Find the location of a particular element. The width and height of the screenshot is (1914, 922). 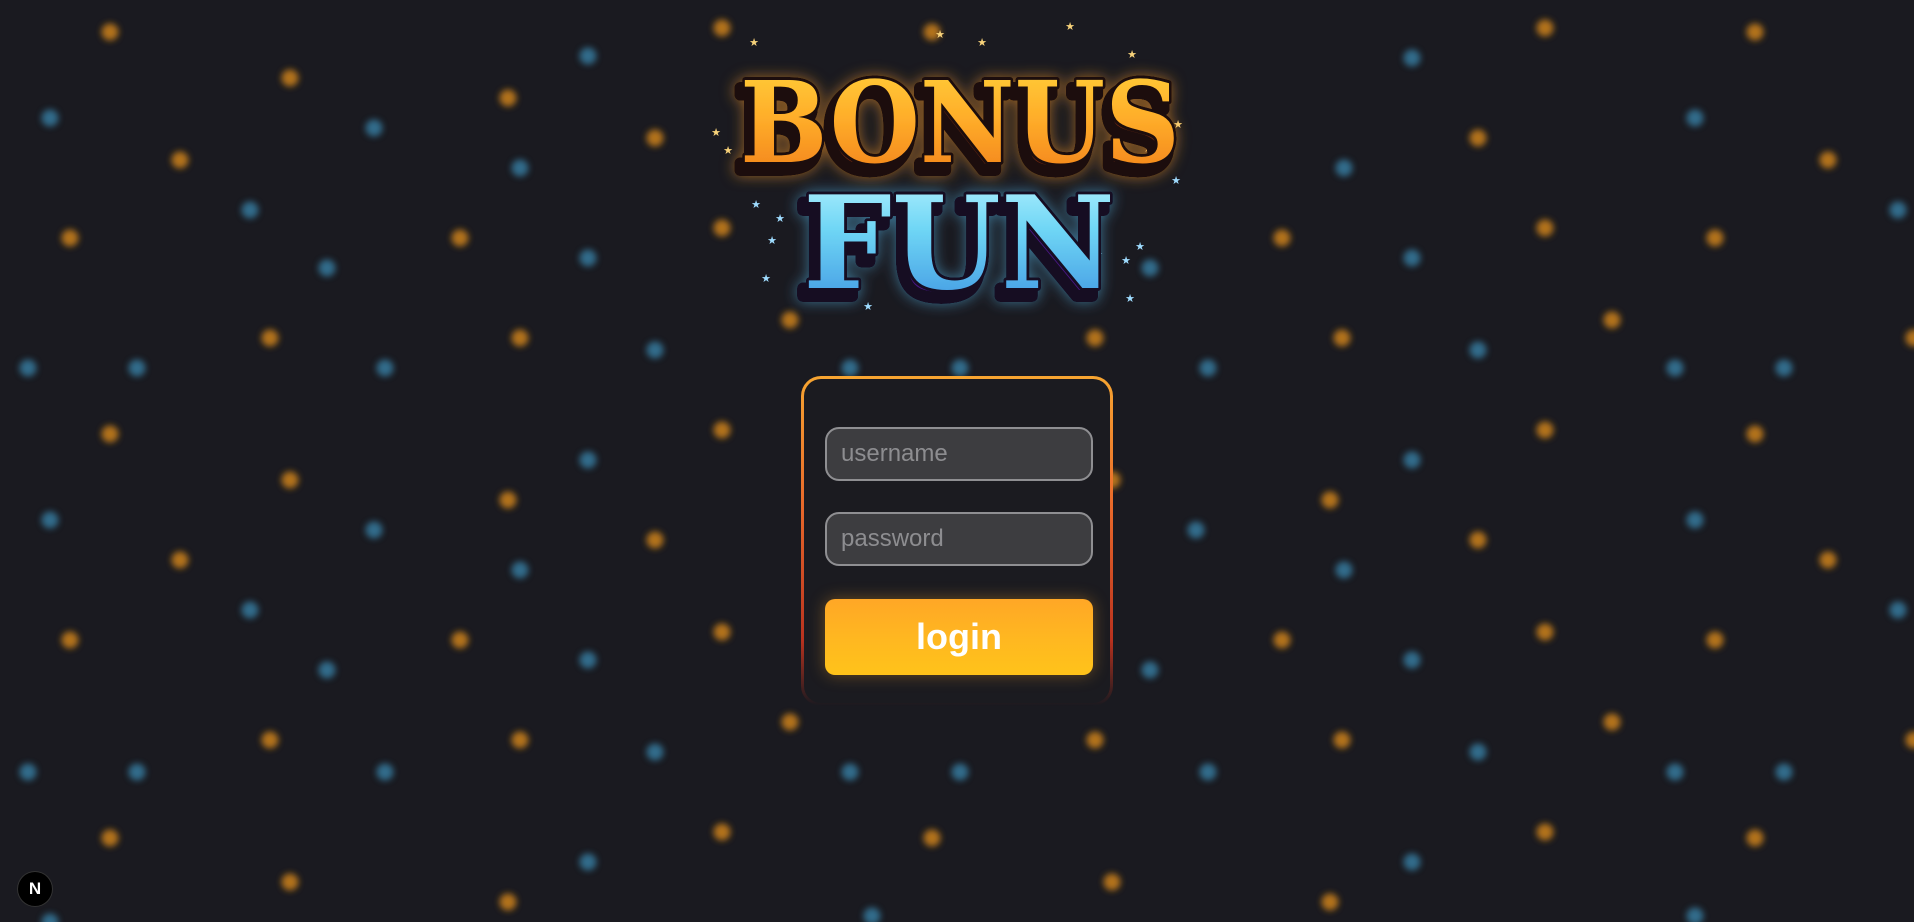

login-card: login is located at coordinates (957, 541).